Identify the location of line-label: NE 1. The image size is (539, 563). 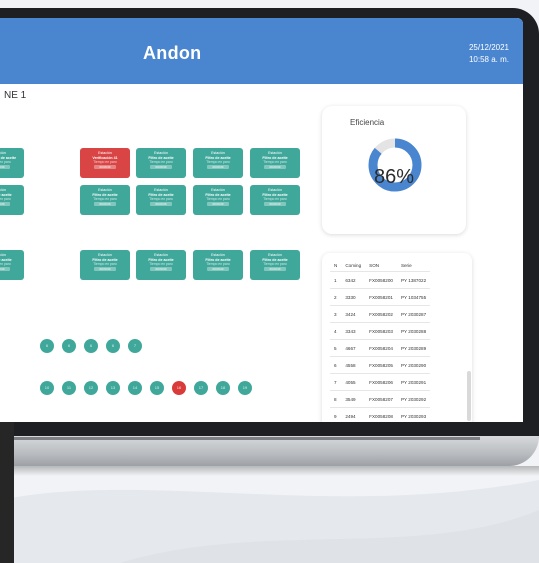
(15, 95).